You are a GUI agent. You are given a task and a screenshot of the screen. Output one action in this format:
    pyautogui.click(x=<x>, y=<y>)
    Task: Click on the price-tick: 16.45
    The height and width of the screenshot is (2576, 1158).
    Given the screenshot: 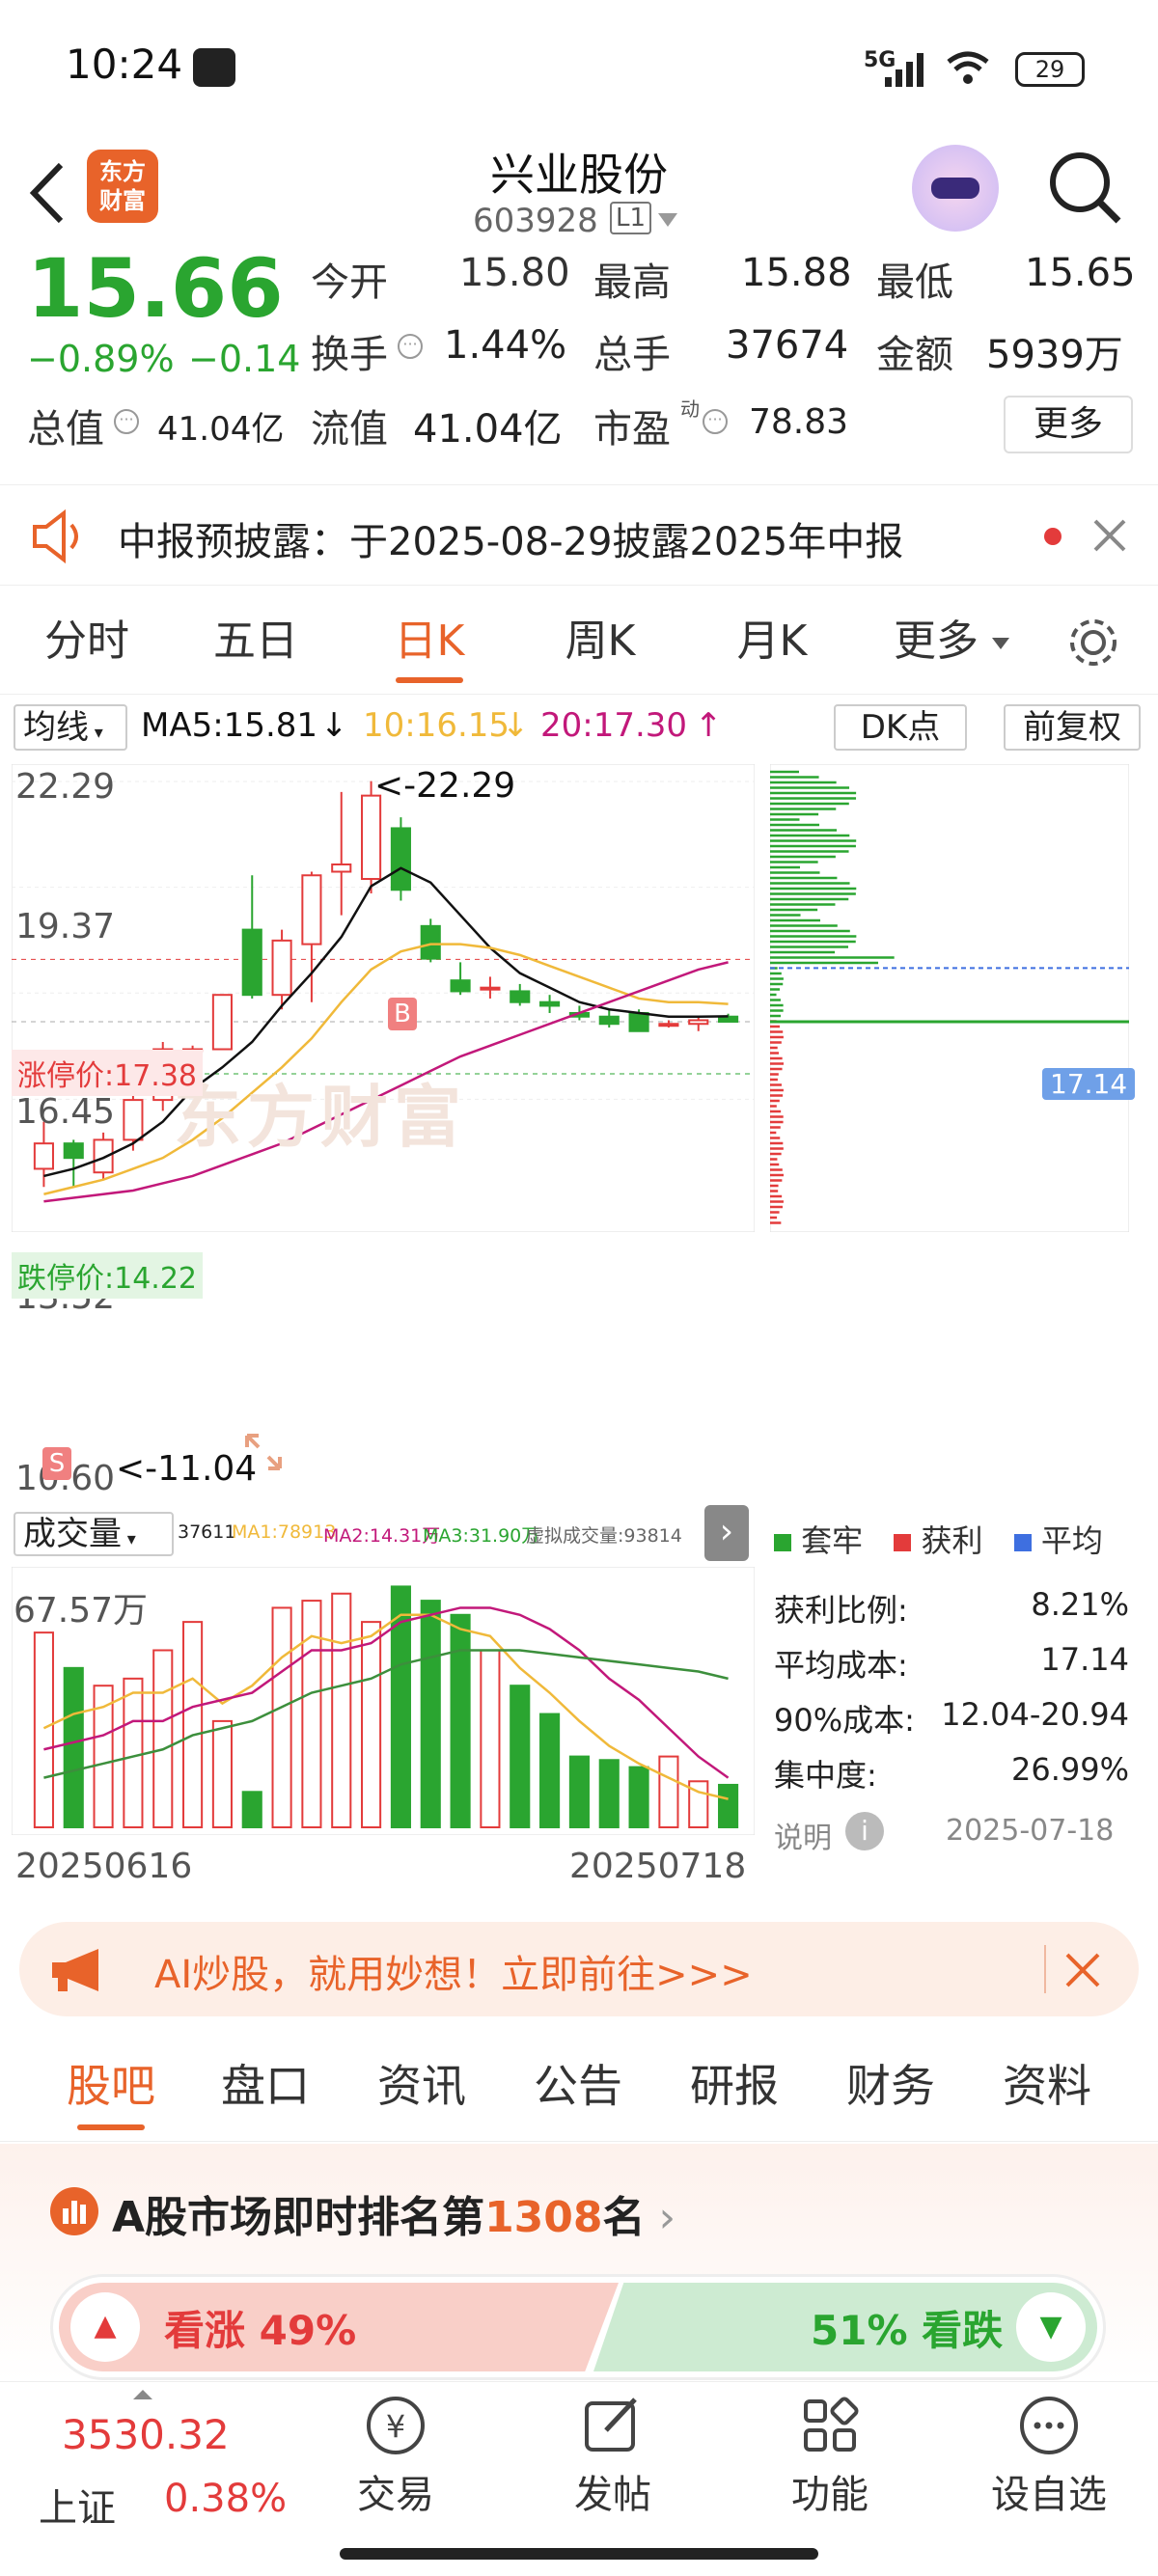 What is the action you would take?
    pyautogui.click(x=65, y=1112)
    